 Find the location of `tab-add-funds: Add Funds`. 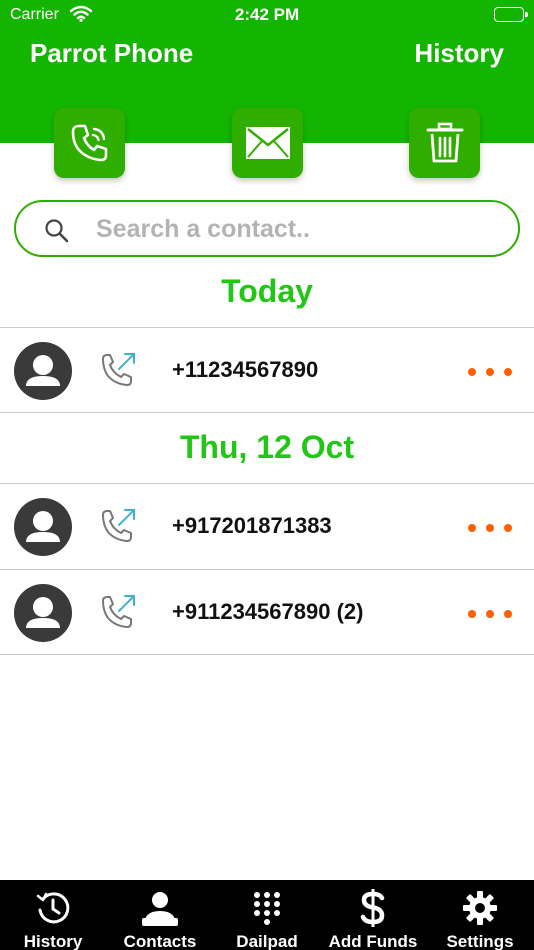

tab-add-funds: Add Funds is located at coordinates (373, 915).